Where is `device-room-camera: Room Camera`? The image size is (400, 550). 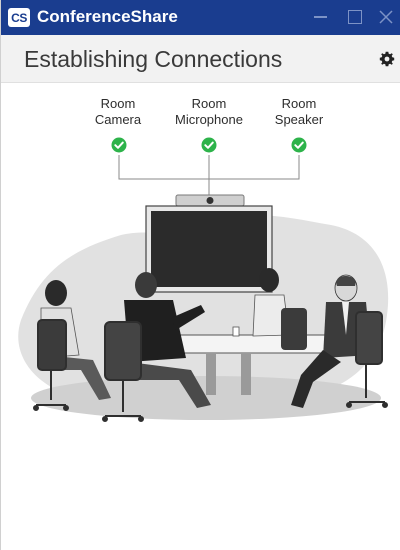 device-room-camera: Room Camera is located at coordinates (118, 112).